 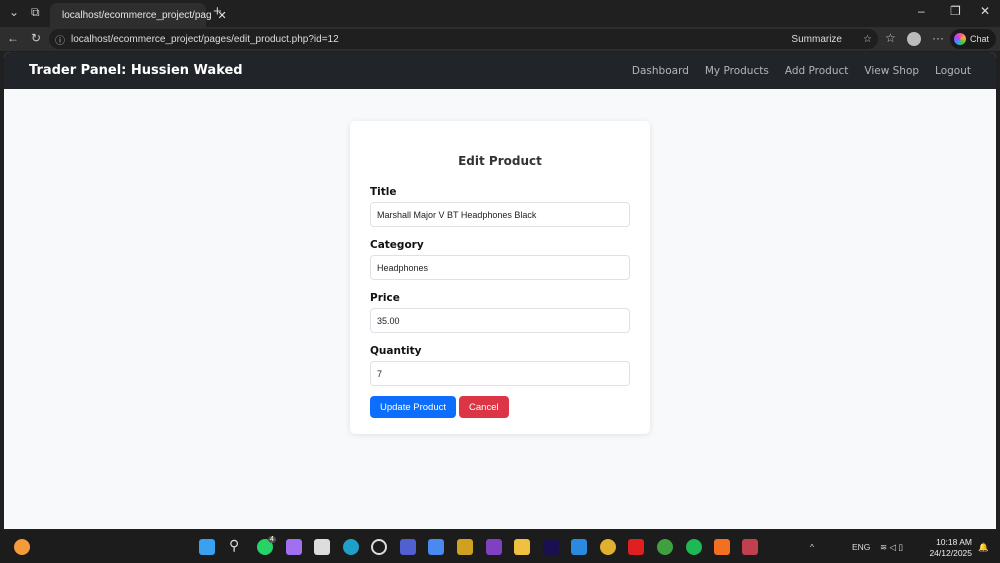 What do you see at coordinates (955, 11) in the screenshot?
I see `restore-icon: ❐` at bounding box center [955, 11].